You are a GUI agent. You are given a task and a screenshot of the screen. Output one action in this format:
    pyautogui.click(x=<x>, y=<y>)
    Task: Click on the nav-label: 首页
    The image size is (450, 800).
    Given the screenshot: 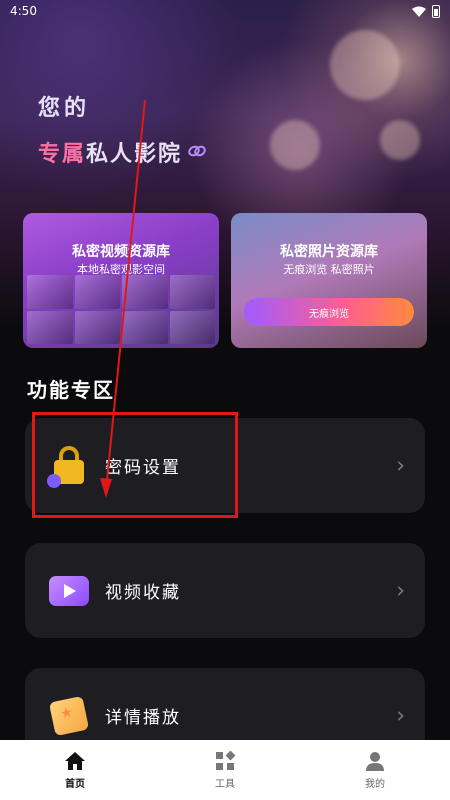 What is the action you would take?
    pyautogui.click(x=75, y=784)
    